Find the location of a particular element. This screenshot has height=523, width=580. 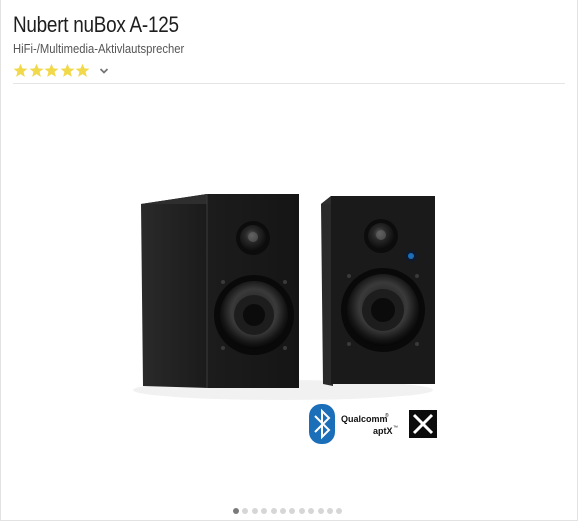

bluetooth-icon is located at coordinates (322, 424).